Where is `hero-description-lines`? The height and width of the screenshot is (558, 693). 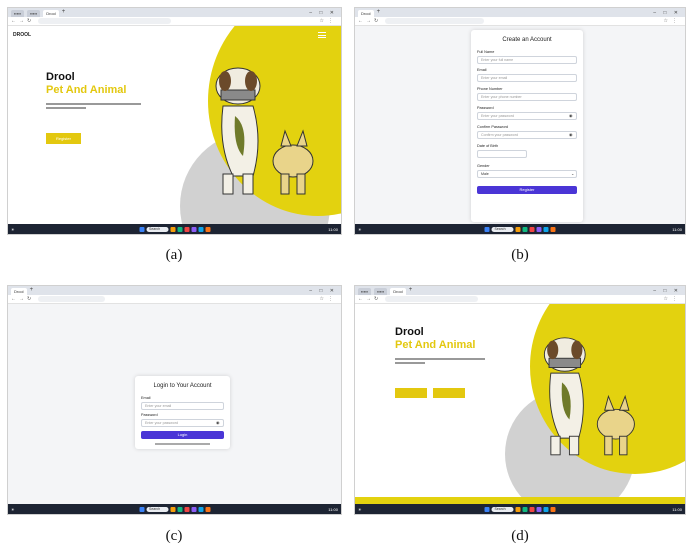
hero-description-lines is located at coordinates (440, 360).